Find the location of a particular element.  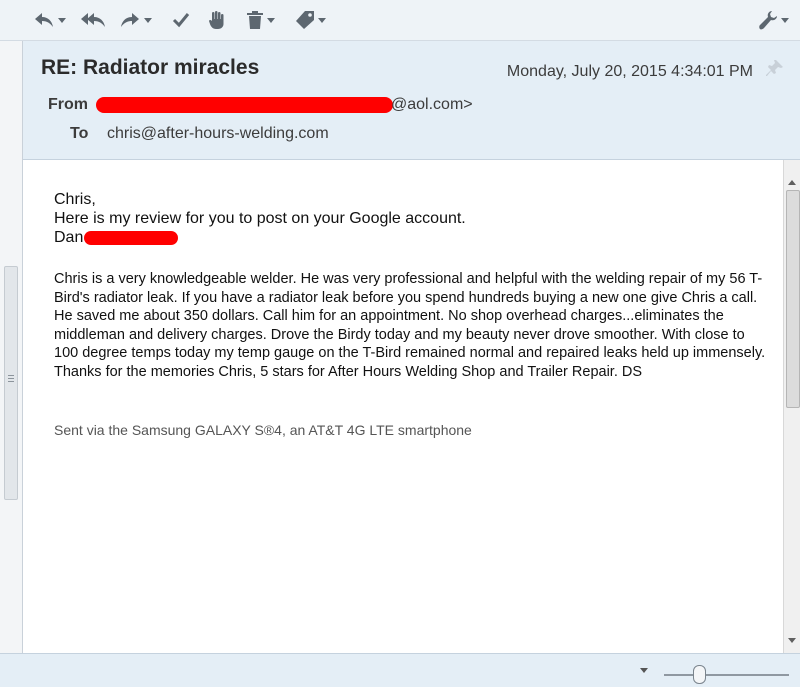

zoom-menu-icon is located at coordinates (644, 670).